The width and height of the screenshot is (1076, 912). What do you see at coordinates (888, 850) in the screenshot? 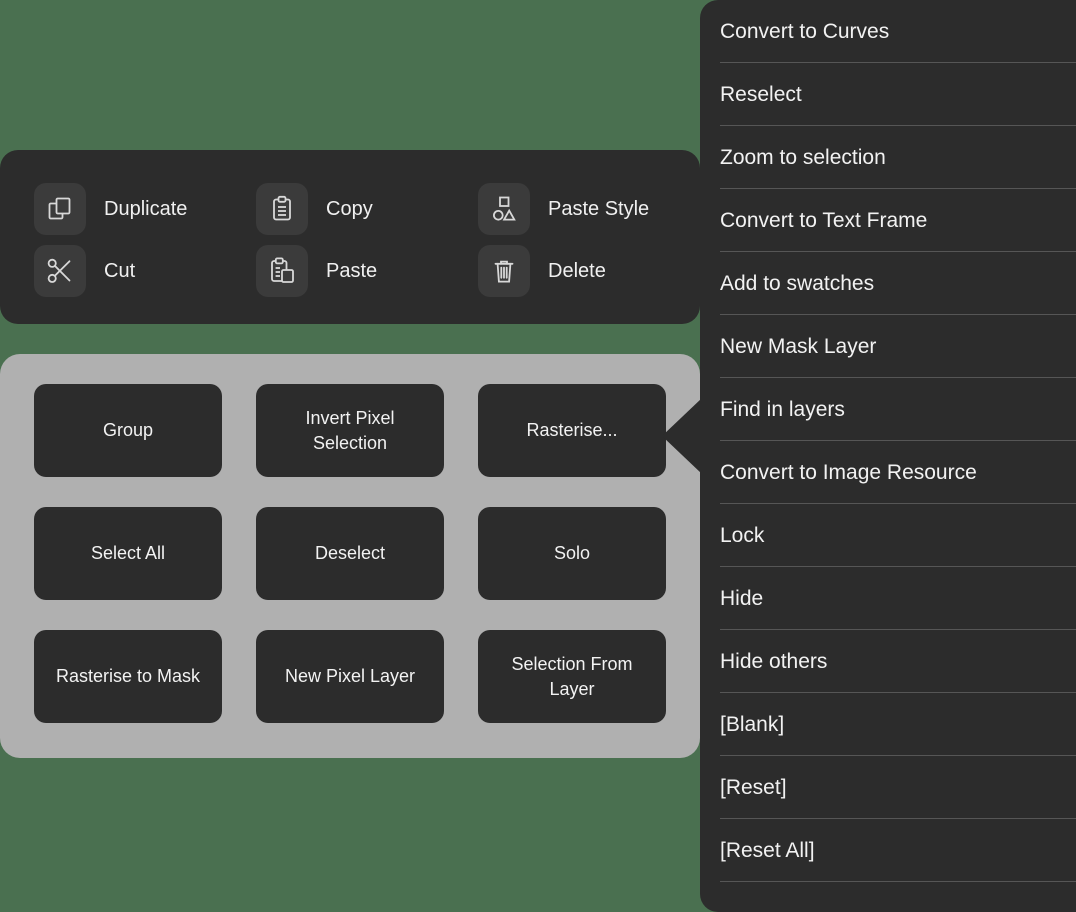
I see `menu-item-reset-all: [Reset All]` at bounding box center [888, 850].